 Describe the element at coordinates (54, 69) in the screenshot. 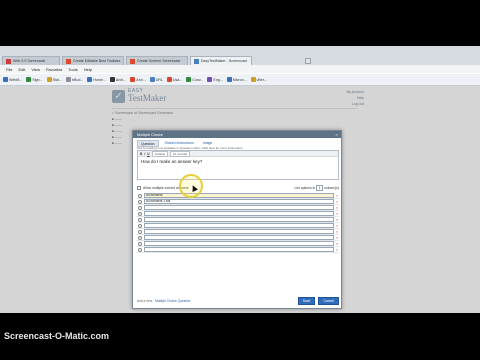

I see `menu-favorites: Favorites` at that location.